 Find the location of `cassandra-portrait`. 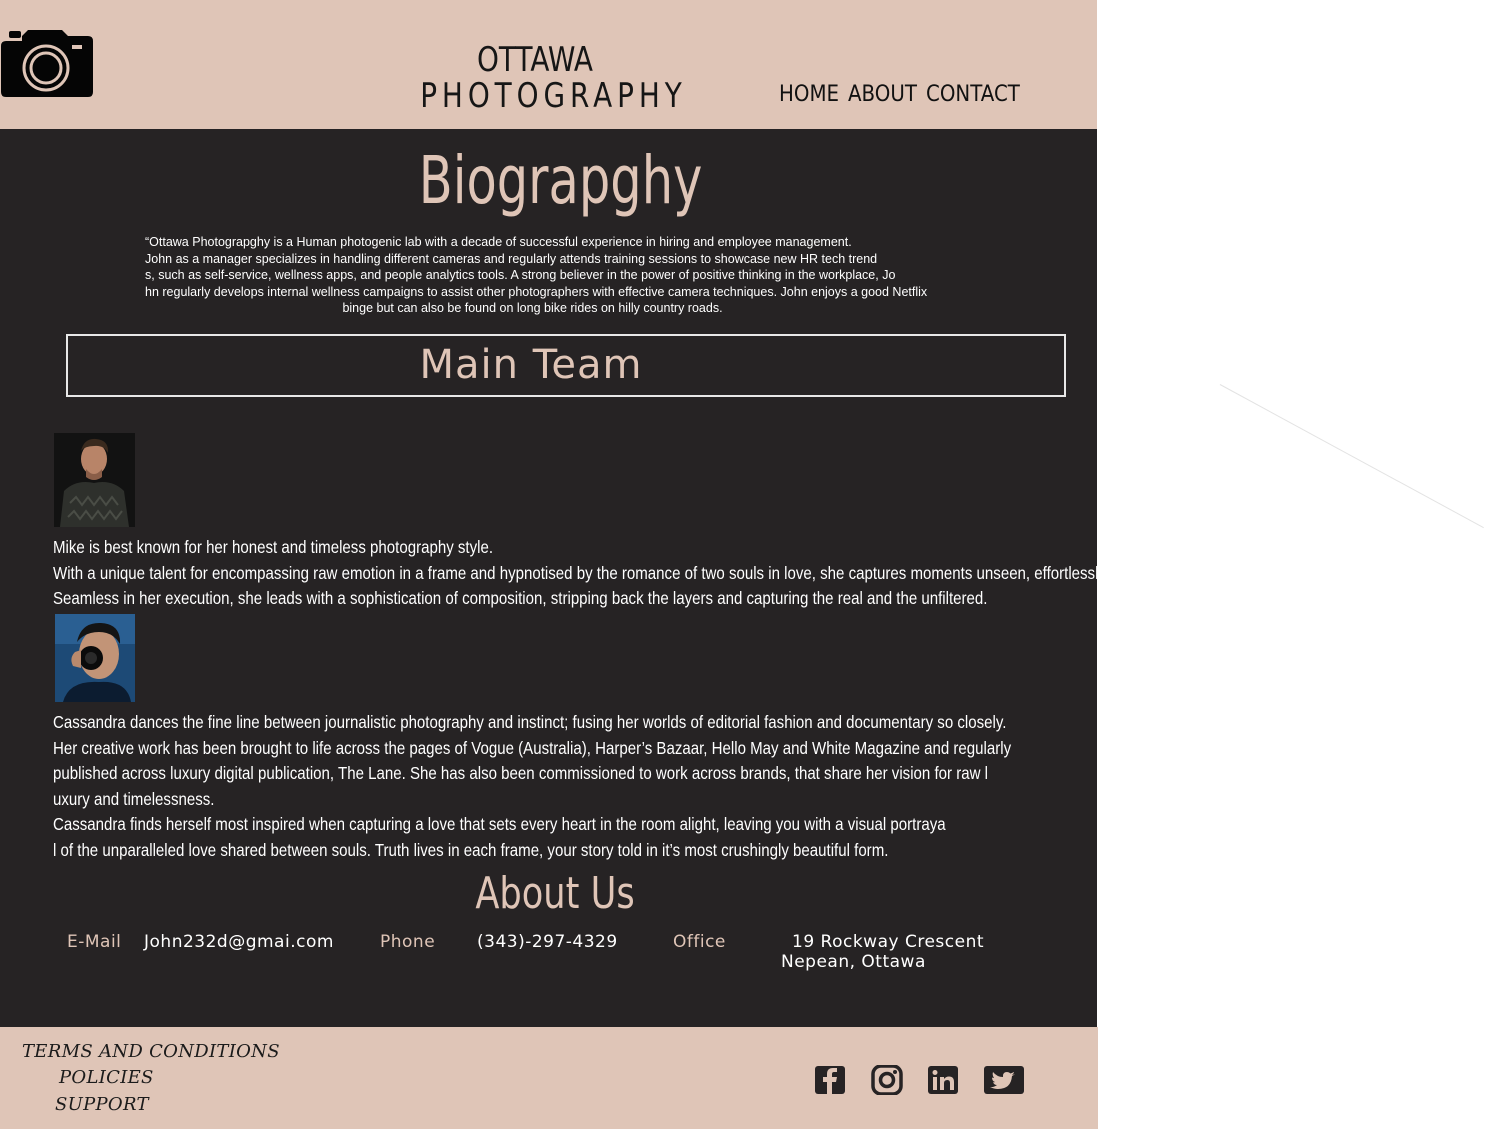

cassandra-portrait is located at coordinates (95, 658).